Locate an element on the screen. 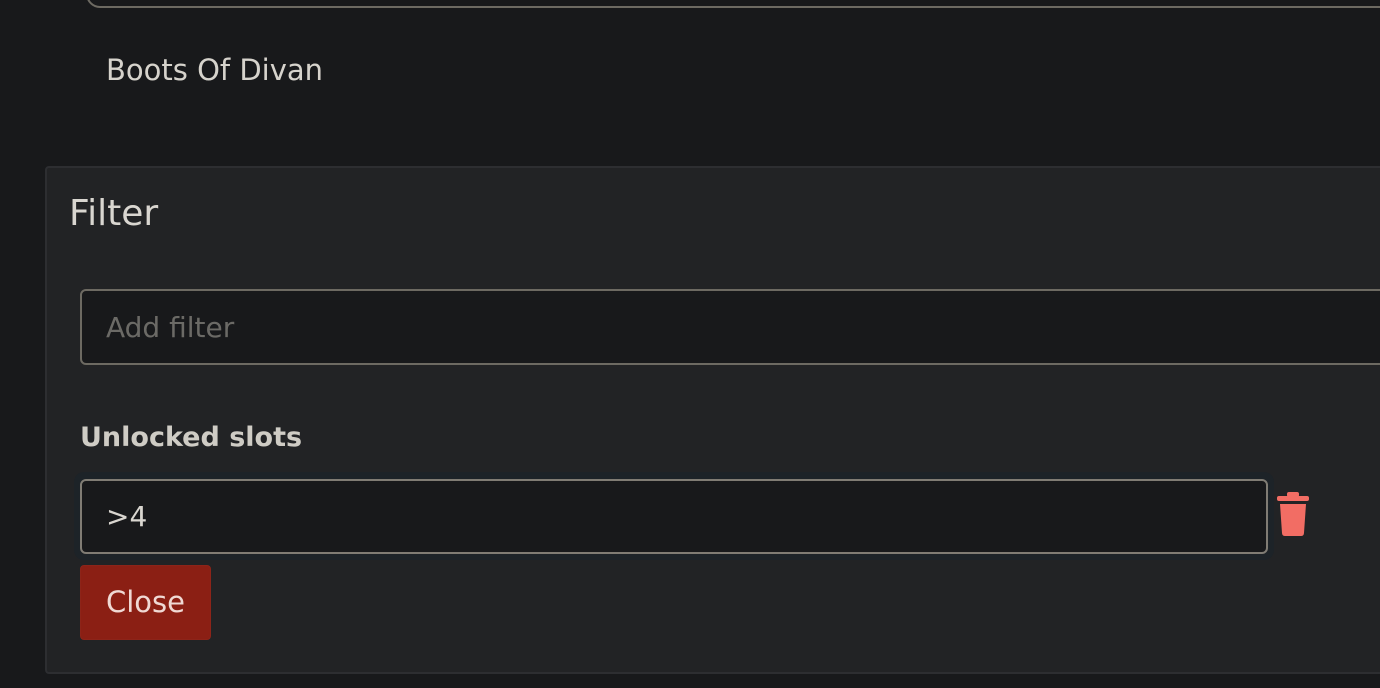  add-filter-input is located at coordinates (730, 327).